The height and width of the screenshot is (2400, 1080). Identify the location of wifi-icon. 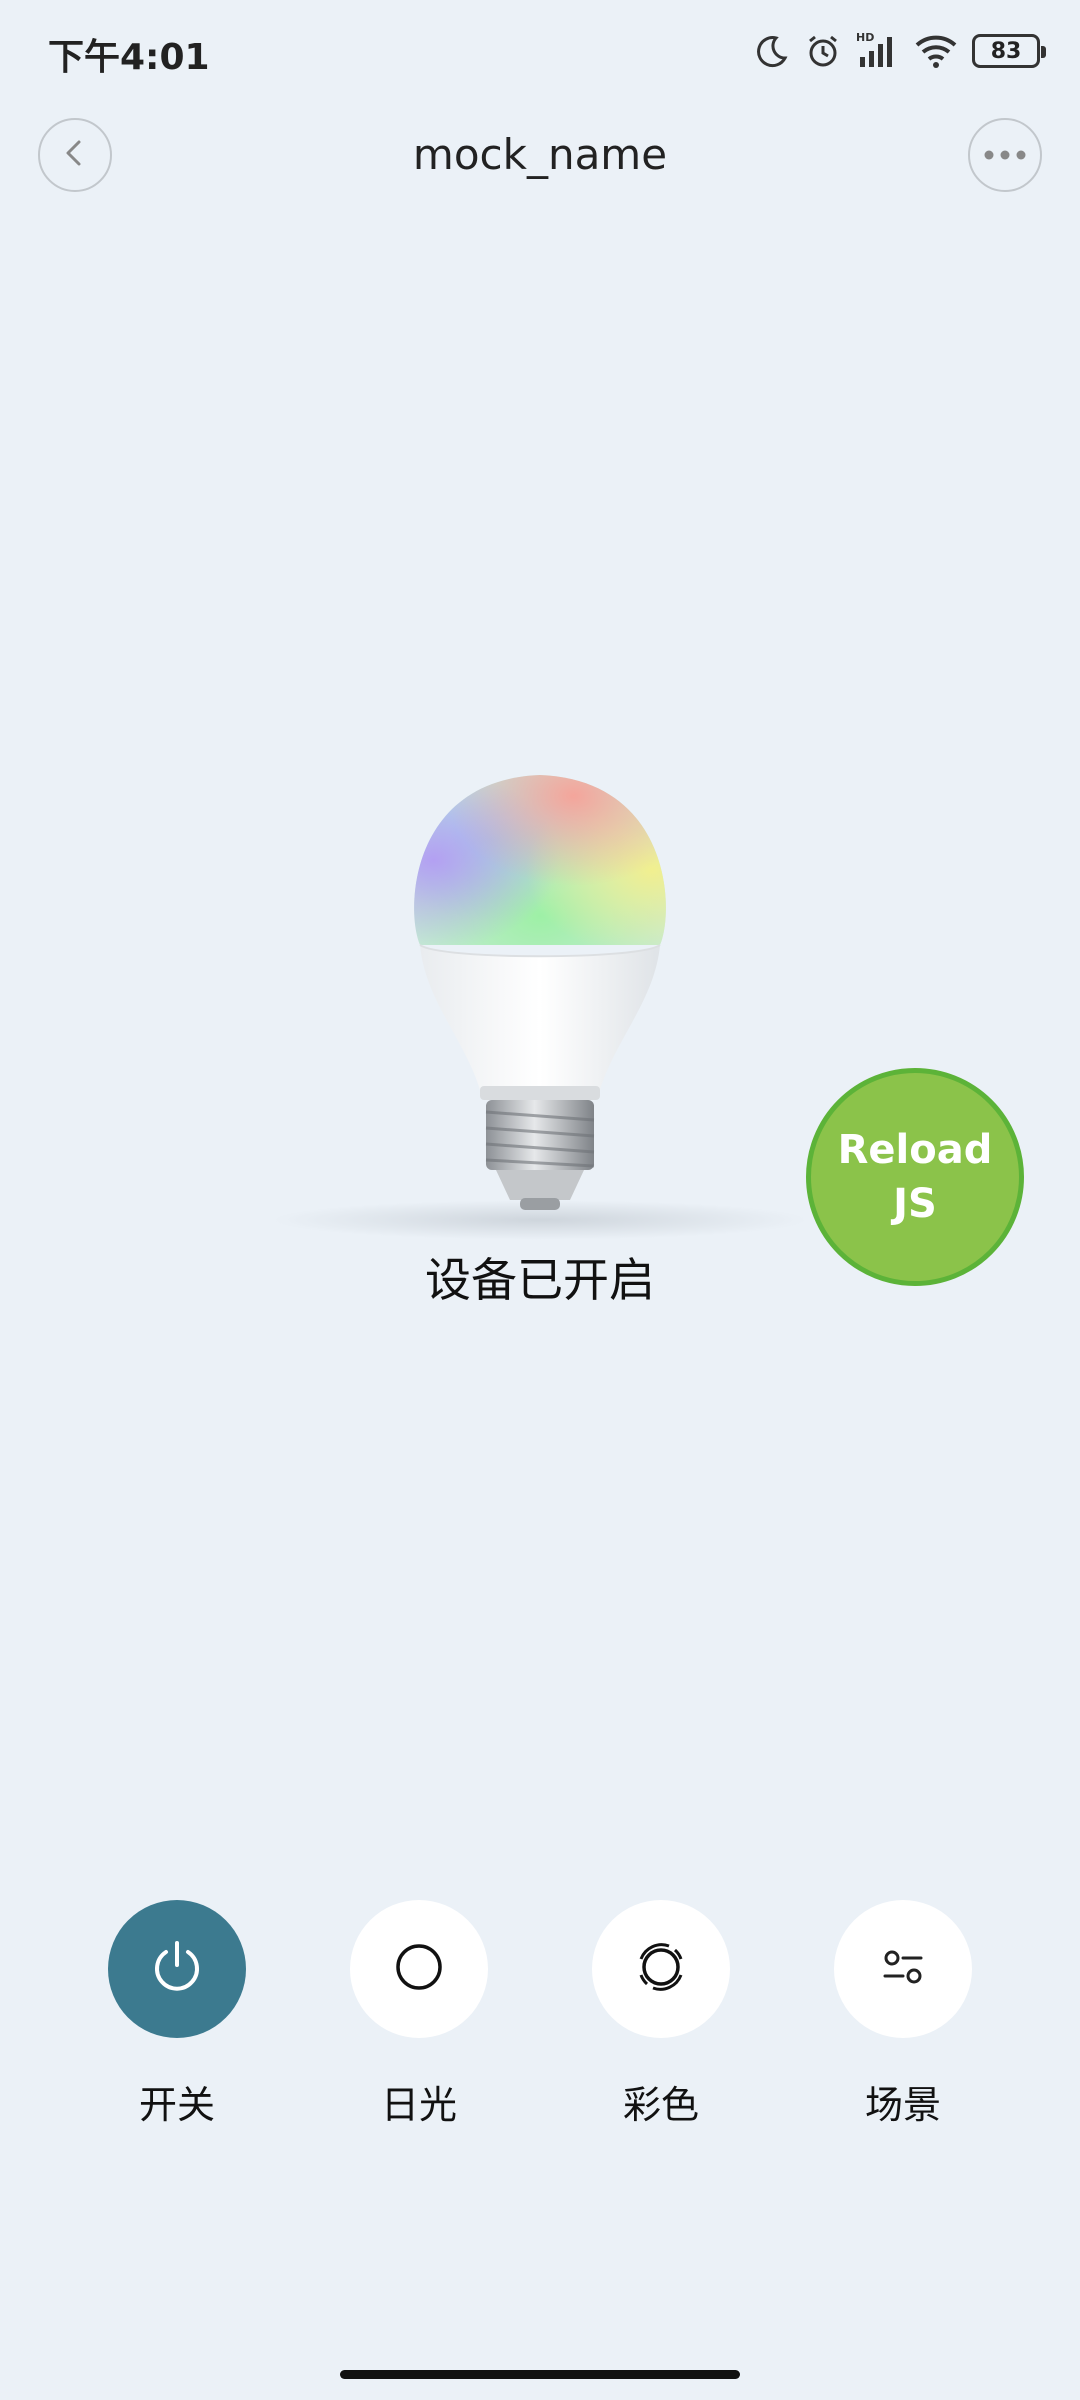
(936, 51).